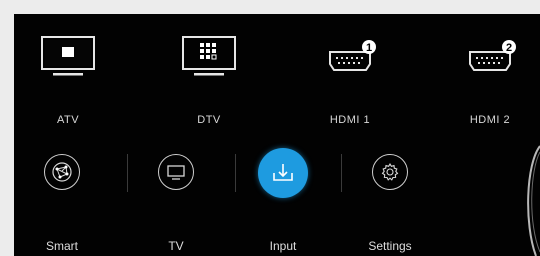 The width and height of the screenshot is (540, 256). I want to click on menu-label: Settings, so click(390, 246).